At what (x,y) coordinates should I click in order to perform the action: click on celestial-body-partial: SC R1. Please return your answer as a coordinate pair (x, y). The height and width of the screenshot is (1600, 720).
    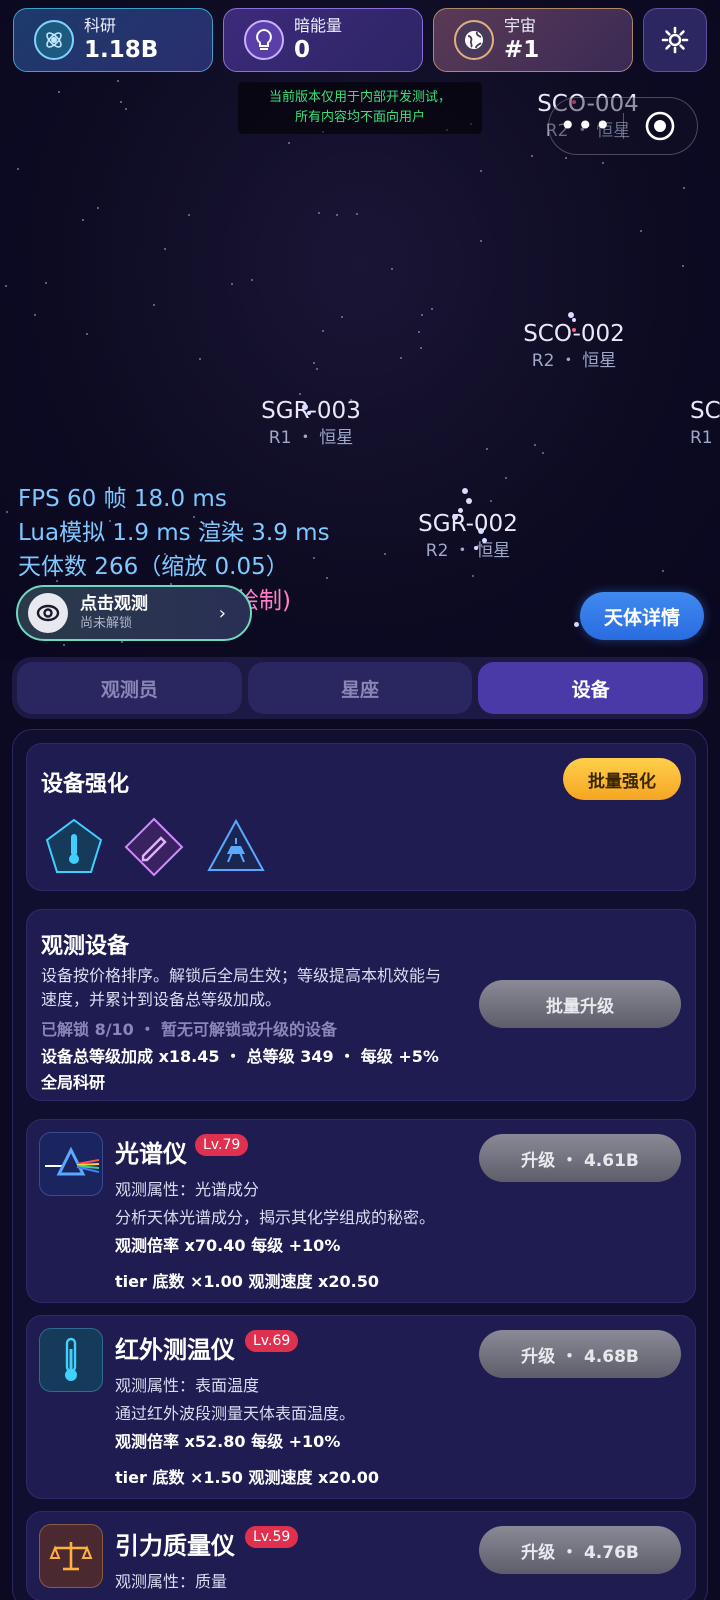
    Looking at the image, I should click on (705, 424).